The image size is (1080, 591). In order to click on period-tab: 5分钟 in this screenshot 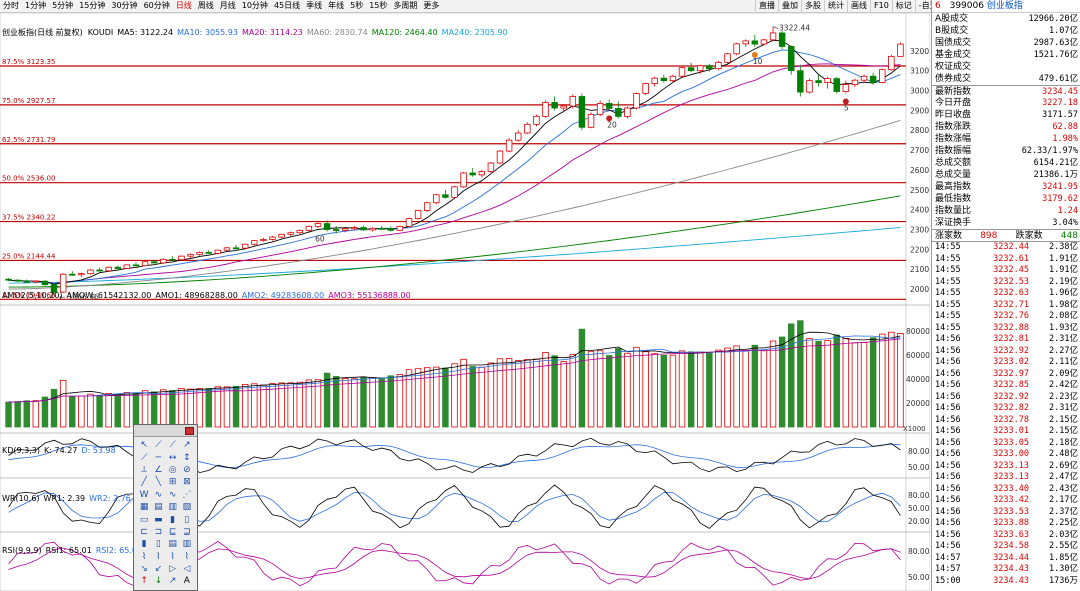, I will do `click(62, 6)`.